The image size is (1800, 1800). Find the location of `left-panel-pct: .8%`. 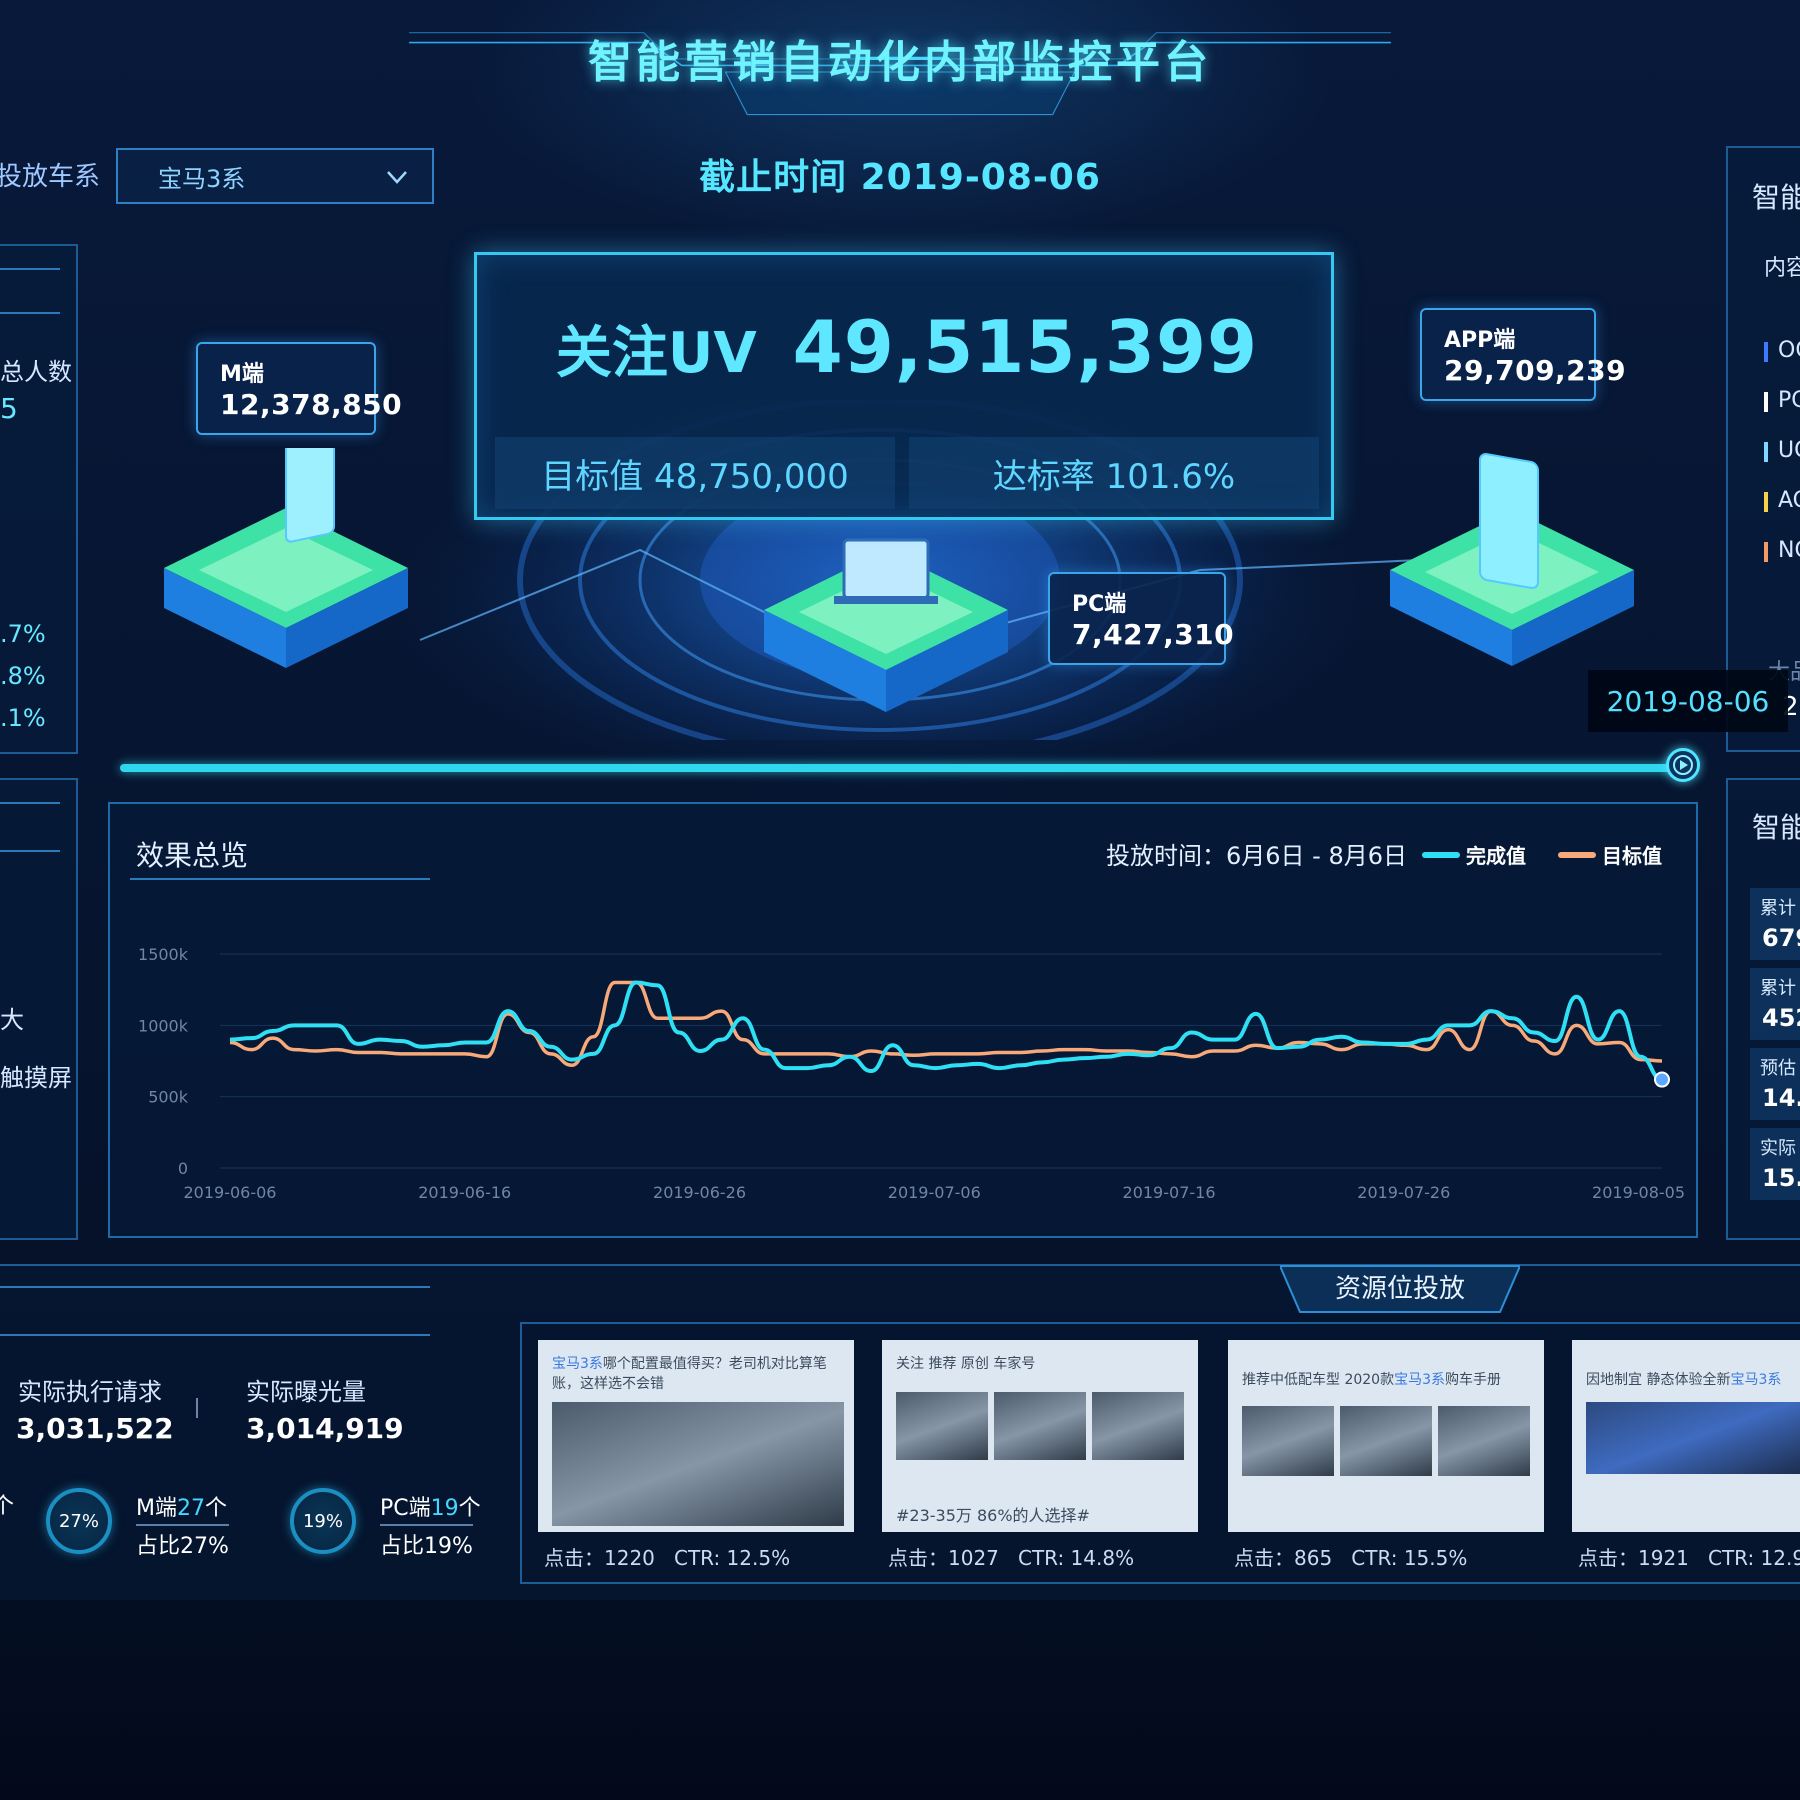

left-panel-pct: .8% is located at coordinates (23, 676).